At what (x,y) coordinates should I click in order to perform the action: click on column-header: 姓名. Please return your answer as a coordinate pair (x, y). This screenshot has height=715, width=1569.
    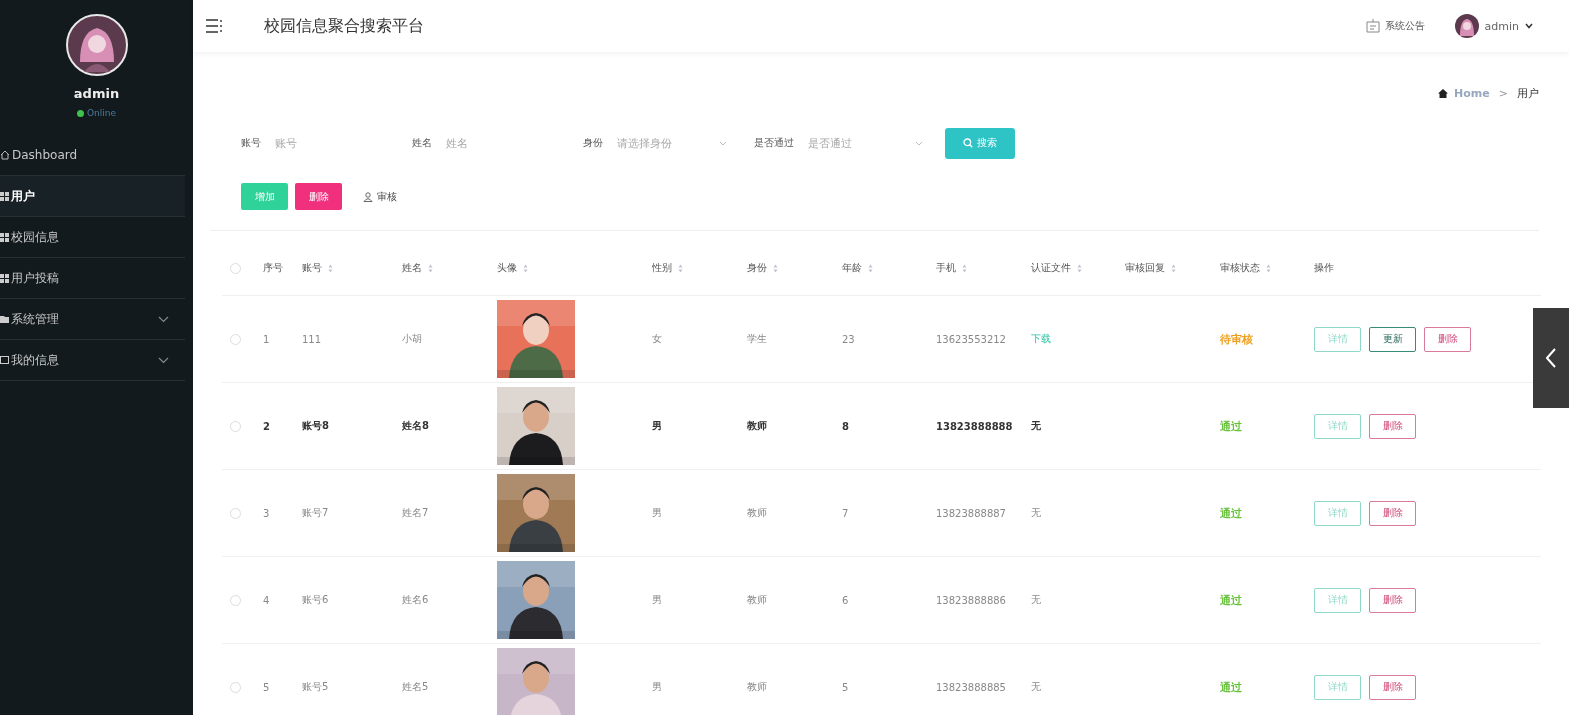
    Looking at the image, I should click on (412, 268).